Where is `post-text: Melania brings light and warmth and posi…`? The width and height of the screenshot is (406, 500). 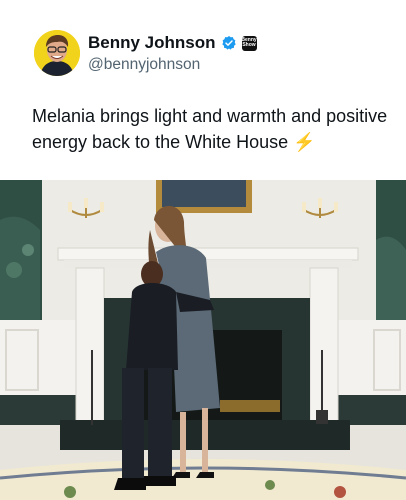
post-text: Melania brings light and warmth and posi… is located at coordinates (212, 129).